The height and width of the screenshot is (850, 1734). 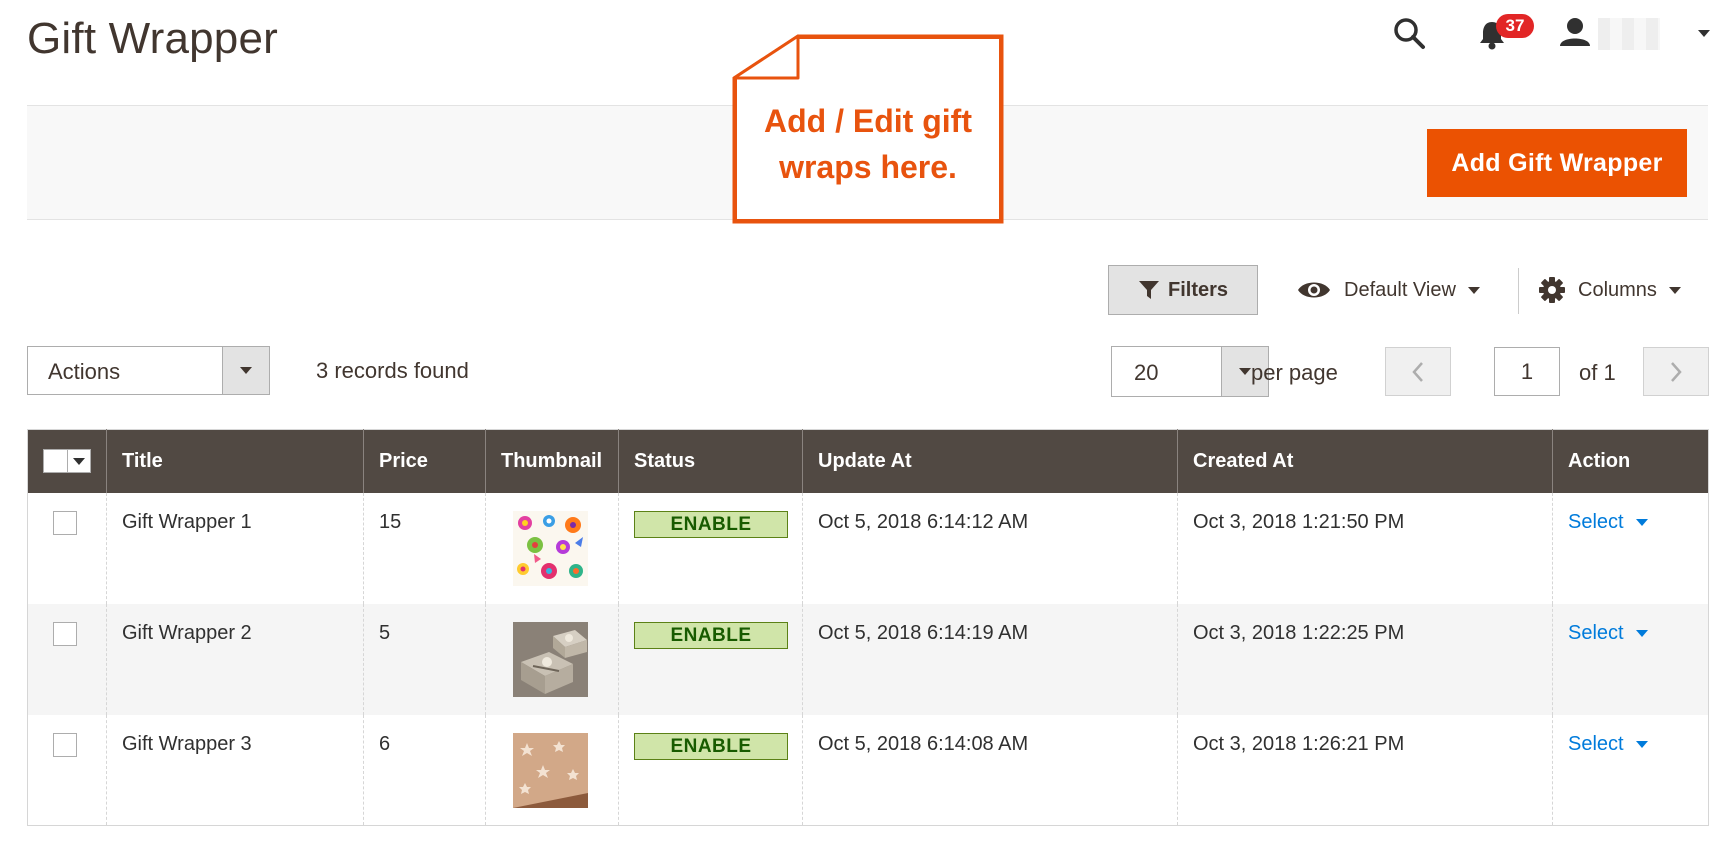 I want to click on notification-count-badge: 37, so click(x=1515, y=26).